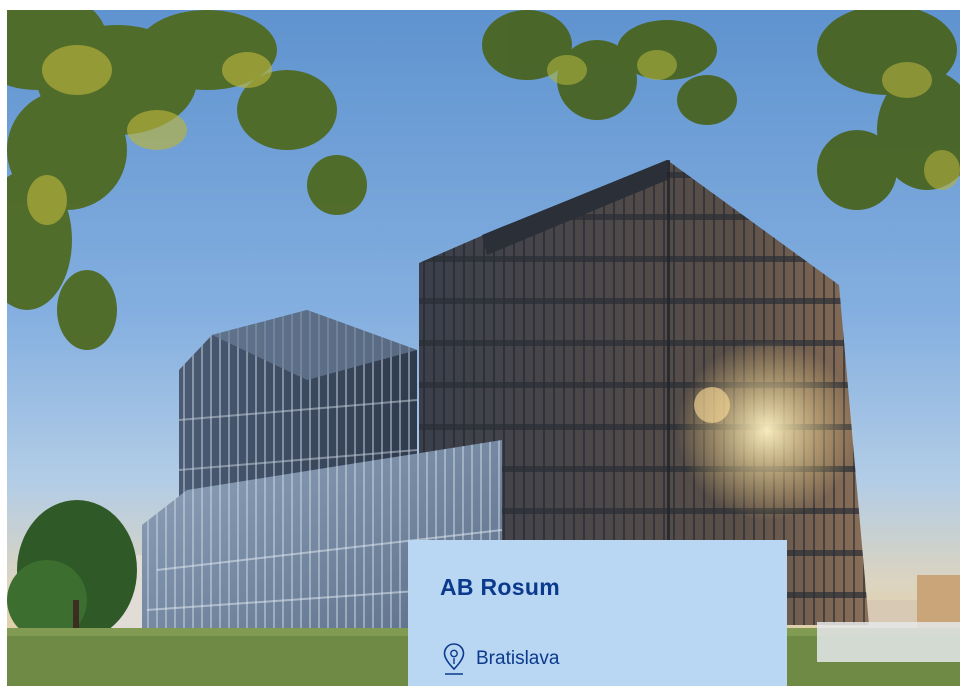 The width and height of the screenshot is (967, 686). Describe the element at coordinates (597, 613) in the screenshot. I see `property-card: AB Rosum Bratislava` at that location.